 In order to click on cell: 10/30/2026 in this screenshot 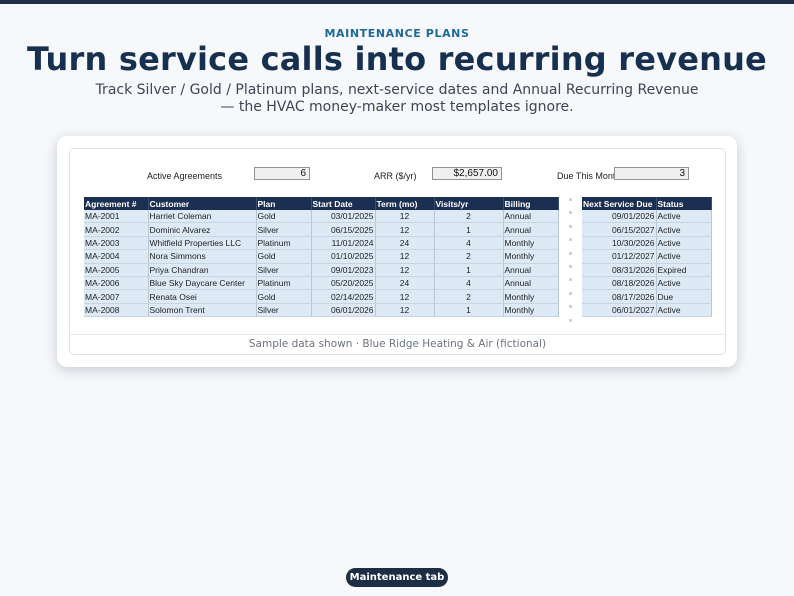, I will do `click(619, 243)`.